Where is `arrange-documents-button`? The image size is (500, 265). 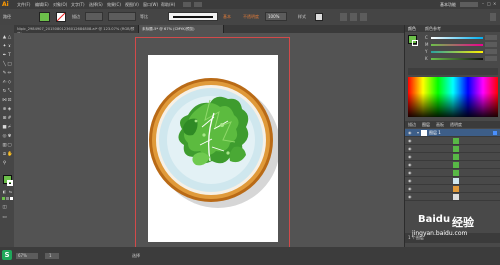
arrange-documents-button is located at coordinates (198, 4).